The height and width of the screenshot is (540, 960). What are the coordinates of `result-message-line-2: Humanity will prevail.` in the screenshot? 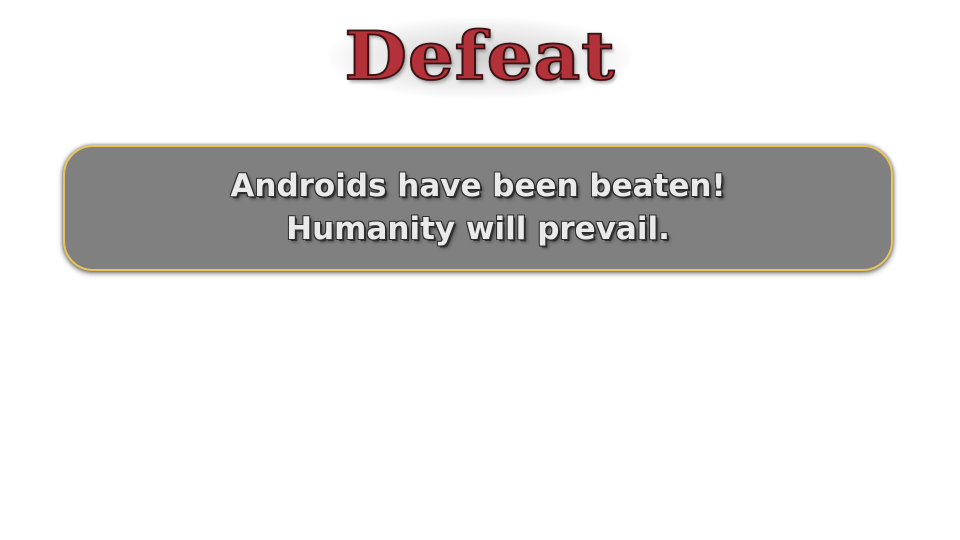 It's located at (478, 229).